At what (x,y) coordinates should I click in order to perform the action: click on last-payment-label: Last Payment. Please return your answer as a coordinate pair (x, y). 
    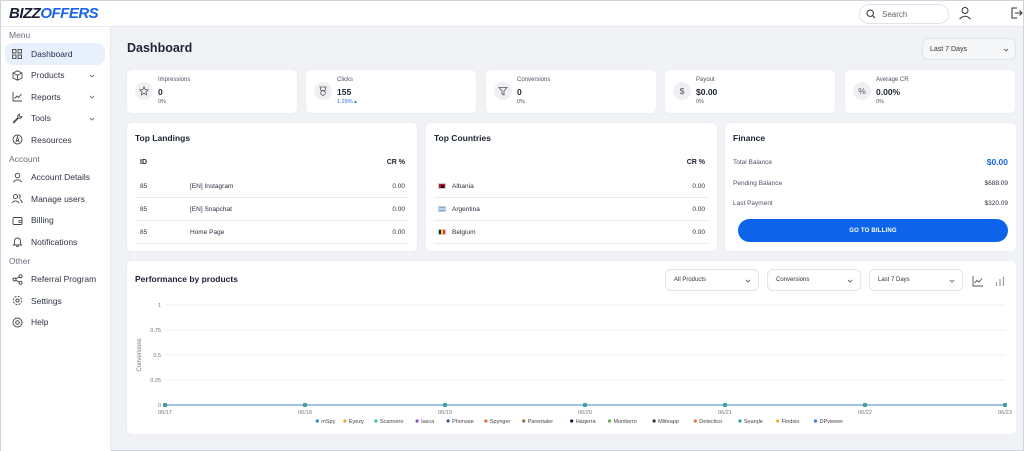
    Looking at the image, I should click on (753, 203).